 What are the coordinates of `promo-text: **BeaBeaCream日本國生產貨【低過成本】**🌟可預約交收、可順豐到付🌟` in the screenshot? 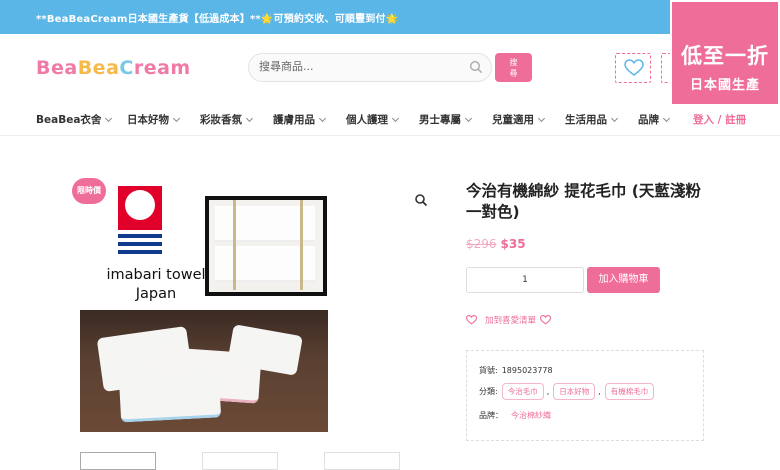 It's located at (217, 19).